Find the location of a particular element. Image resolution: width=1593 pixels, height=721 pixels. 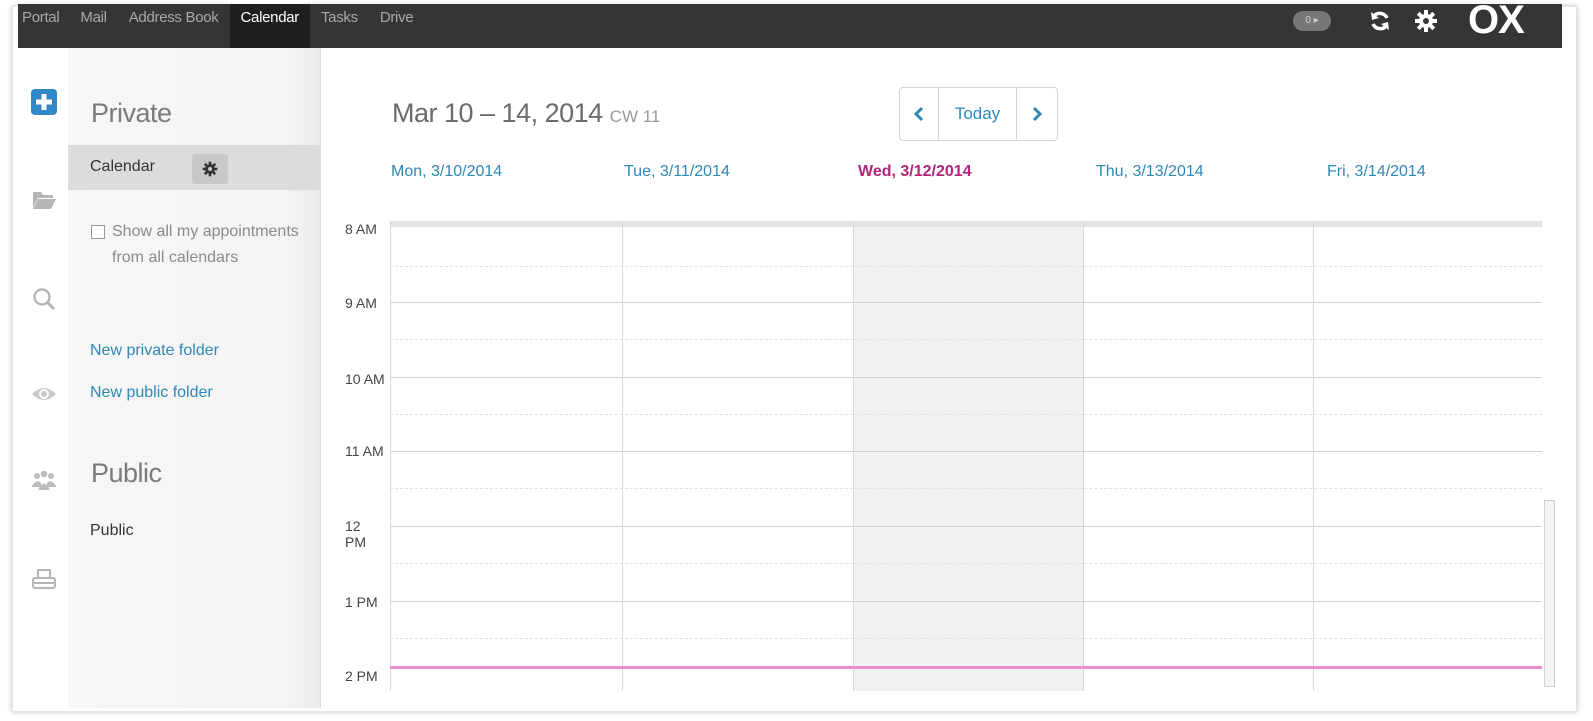

grid-top-edge is located at coordinates (966, 224).